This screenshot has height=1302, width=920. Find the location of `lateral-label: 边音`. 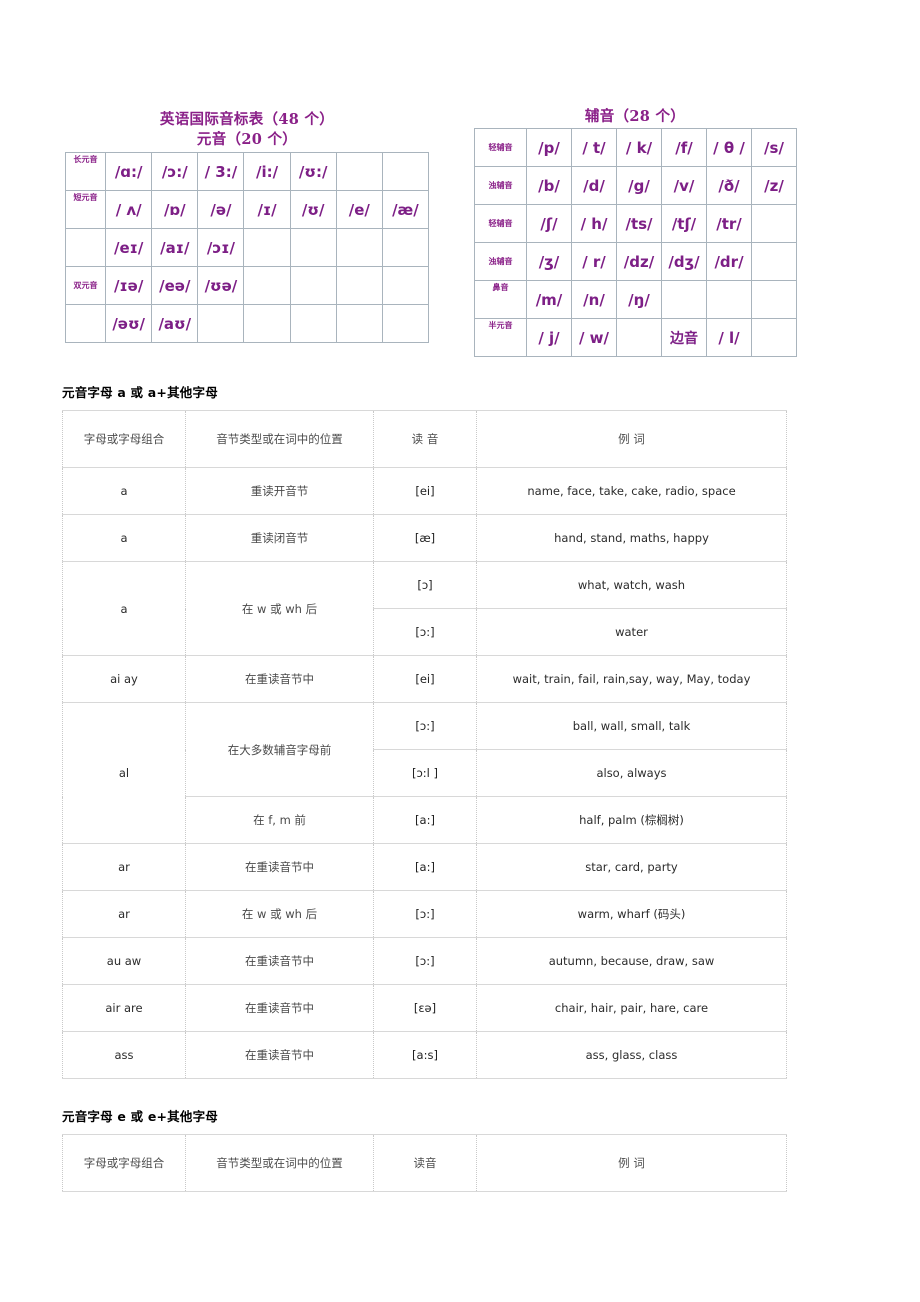

lateral-label: 边音 is located at coordinates (684, 337).